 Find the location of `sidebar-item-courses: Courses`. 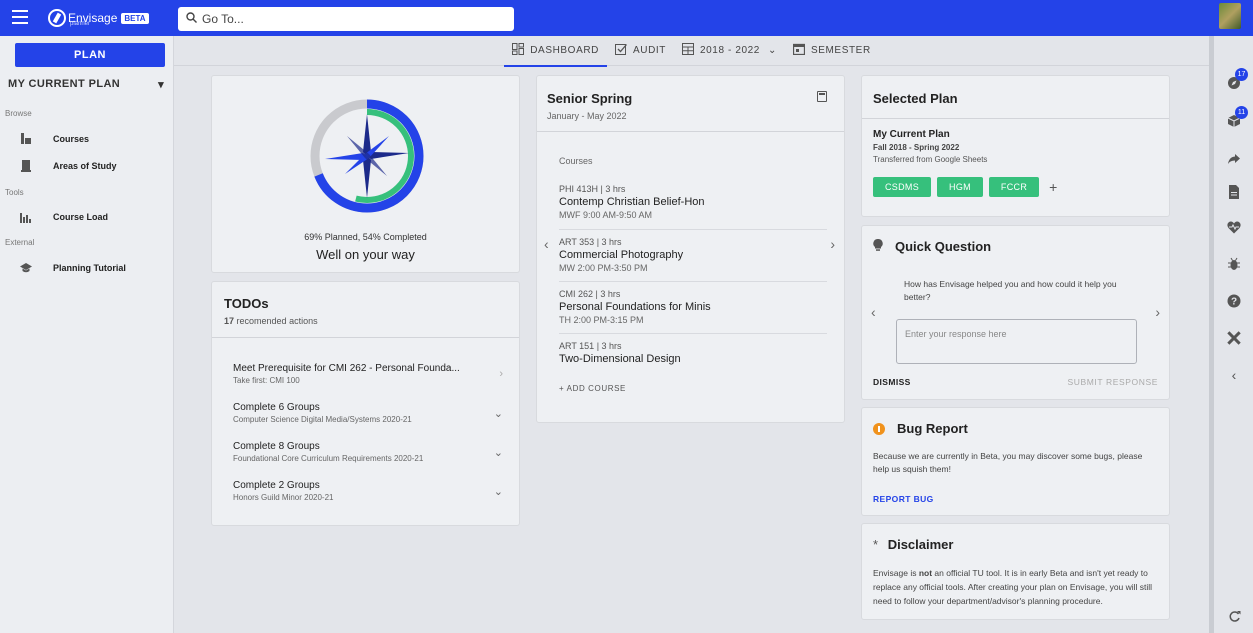

sidebar-item-courses: Courses is located at coordinates (54, 139).